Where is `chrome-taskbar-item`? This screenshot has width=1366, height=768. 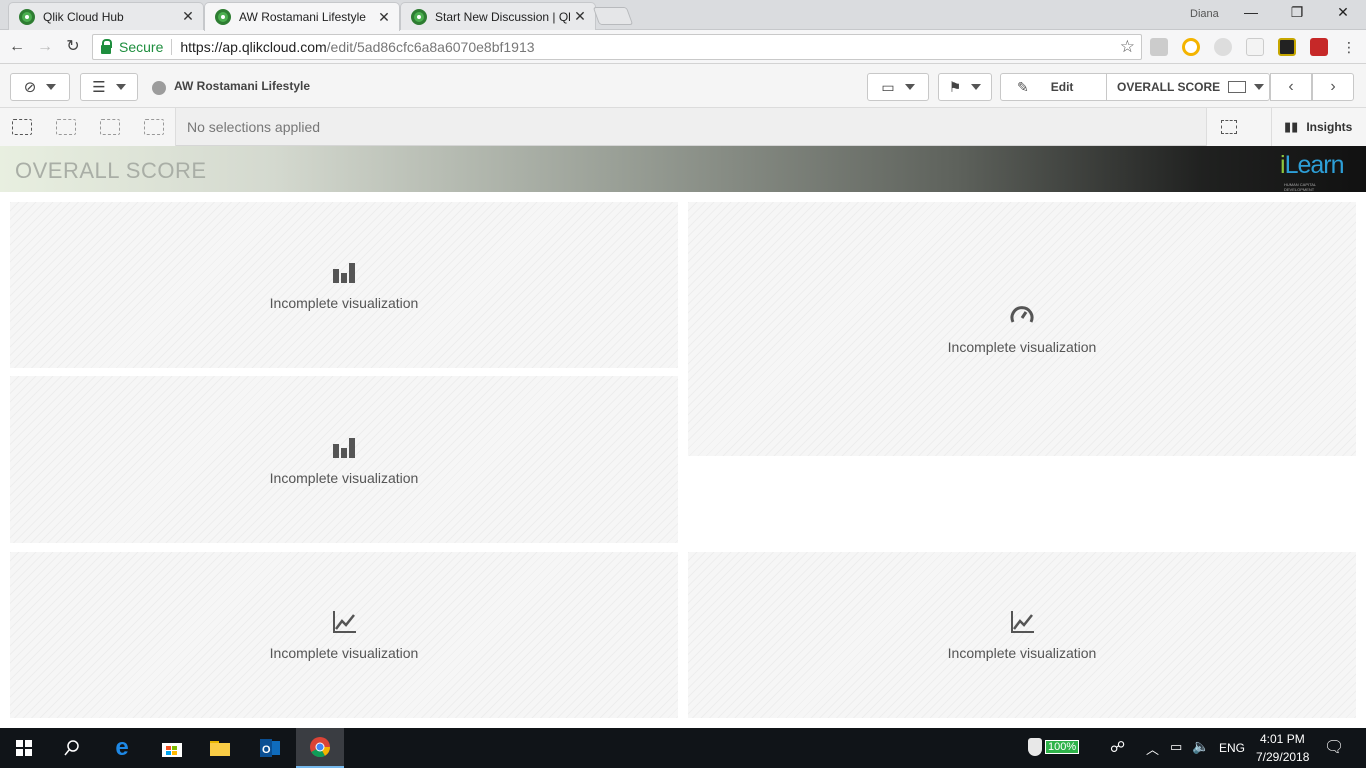 chrome-taskbar-item is located at coordinates (320, 748).